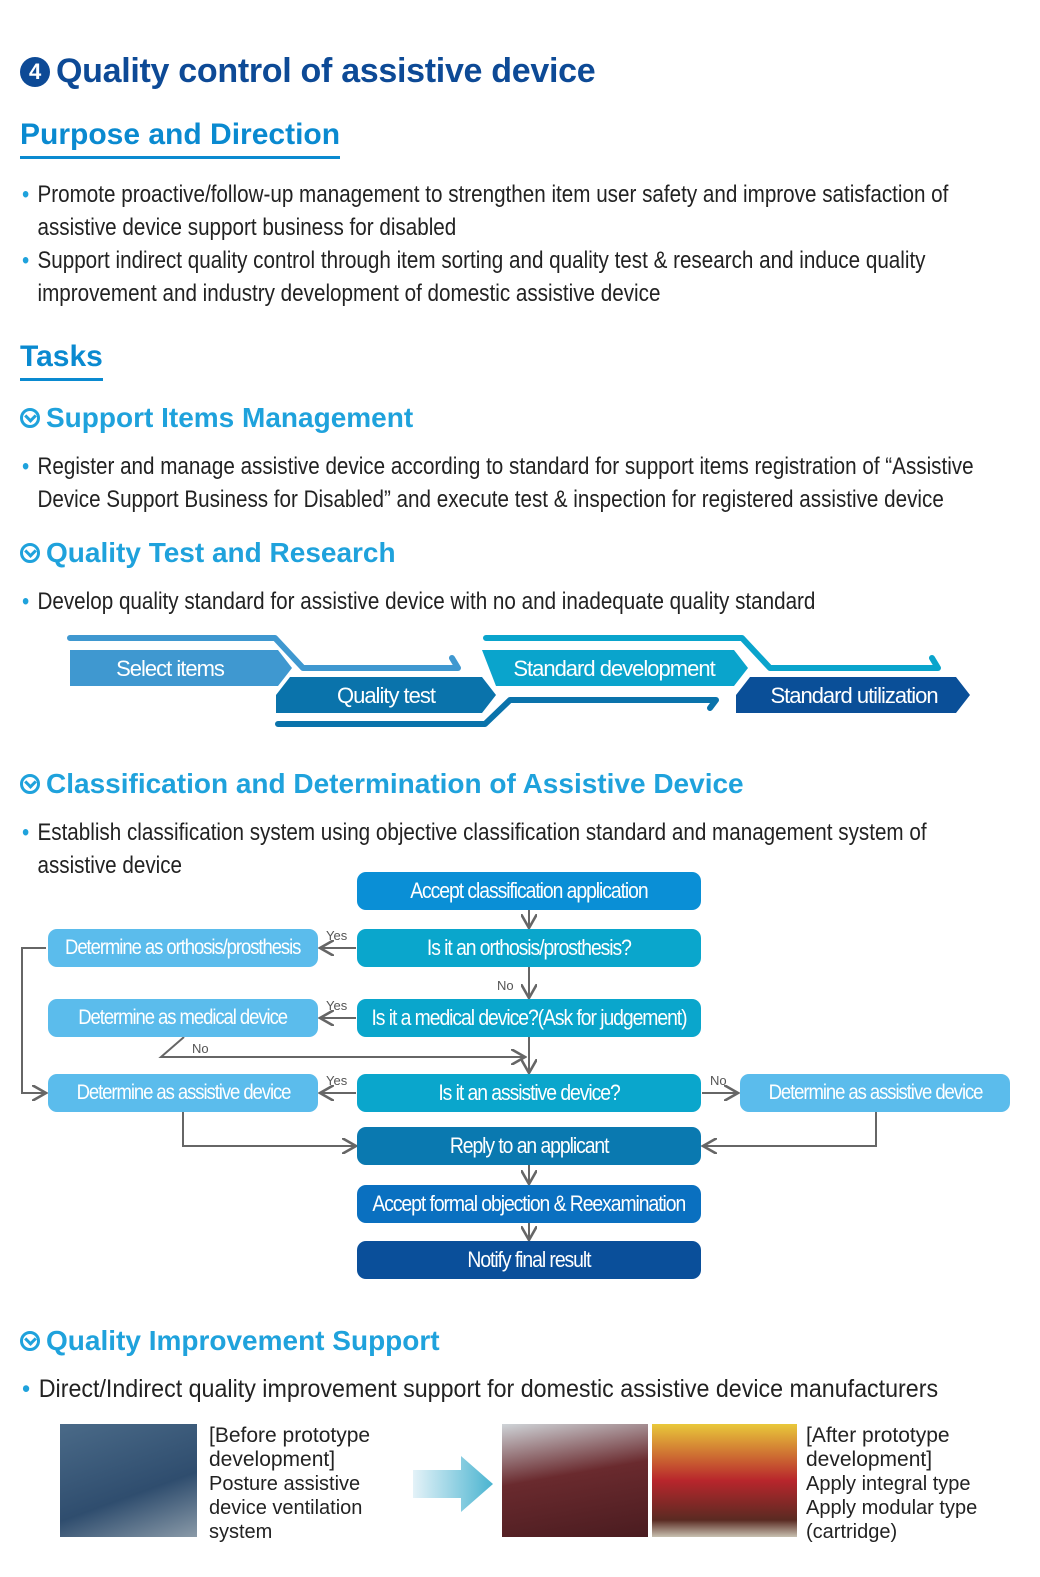 The height and width of the screenshot is (1577, 1040). What do you see at coordinates (30, 1341) in the screenshot?
I see `check-circle-icon` at bounding box center [30, 1341].